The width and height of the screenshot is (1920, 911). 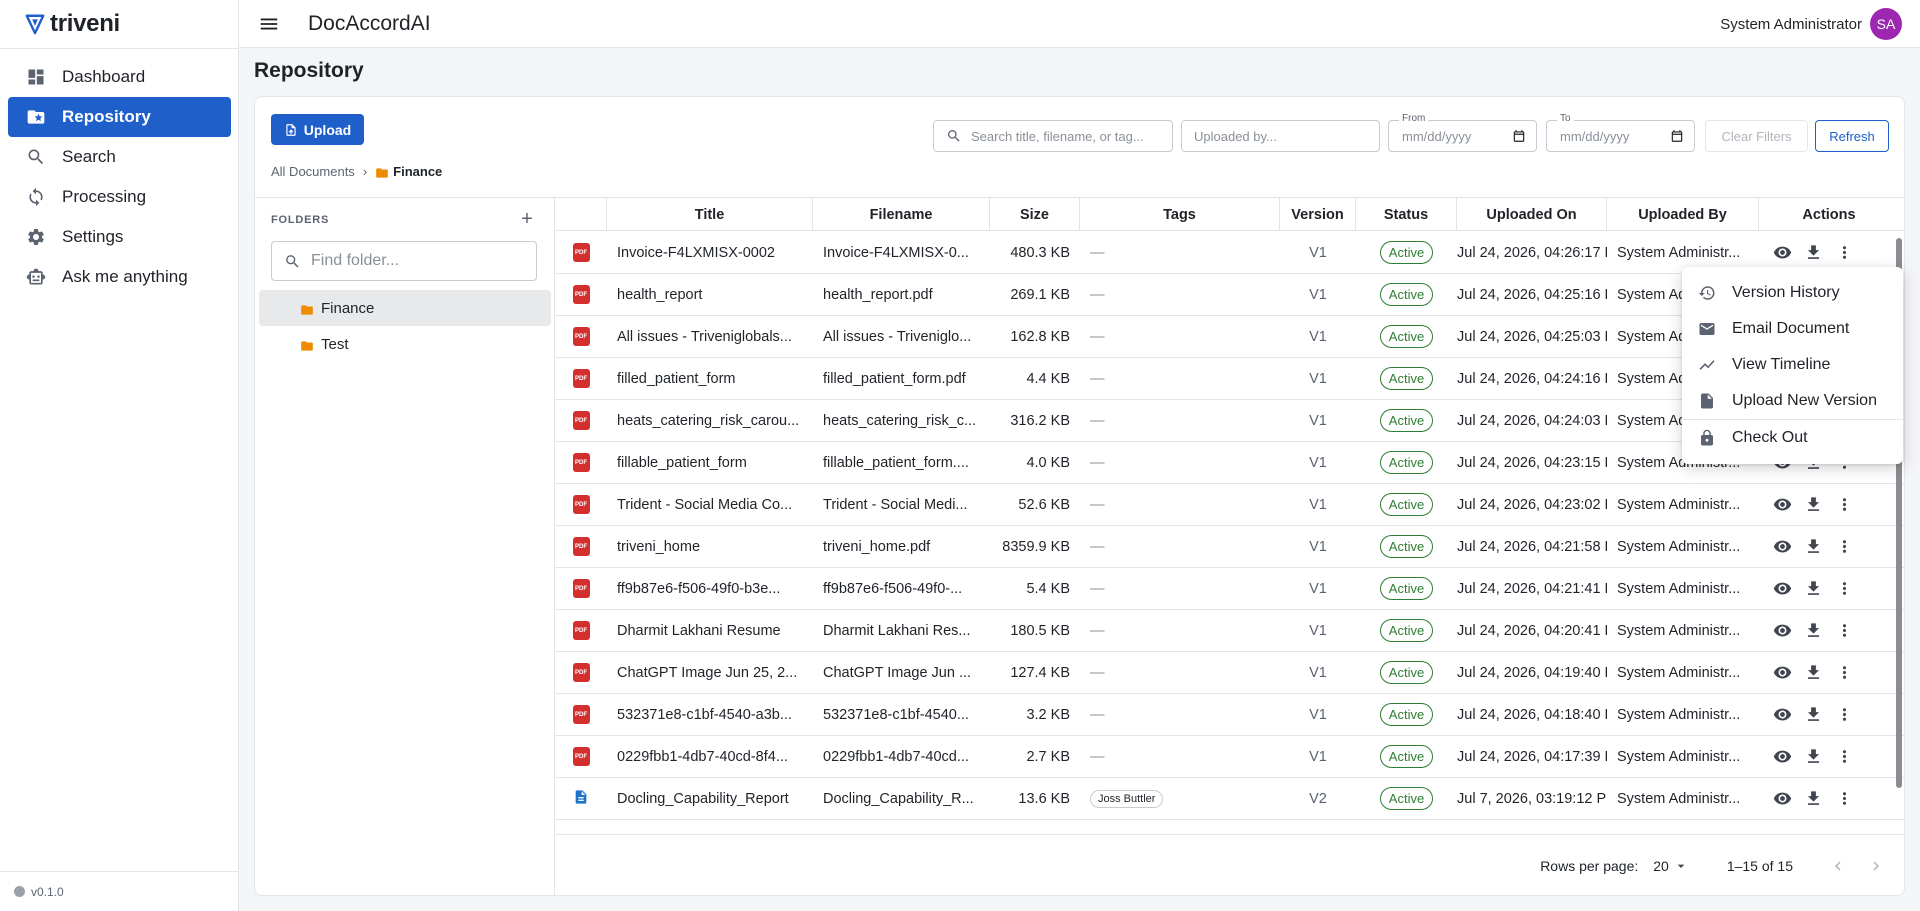 I want to click on menu-item-view-timeline: View Timeline, so click(x=1792, y=365).